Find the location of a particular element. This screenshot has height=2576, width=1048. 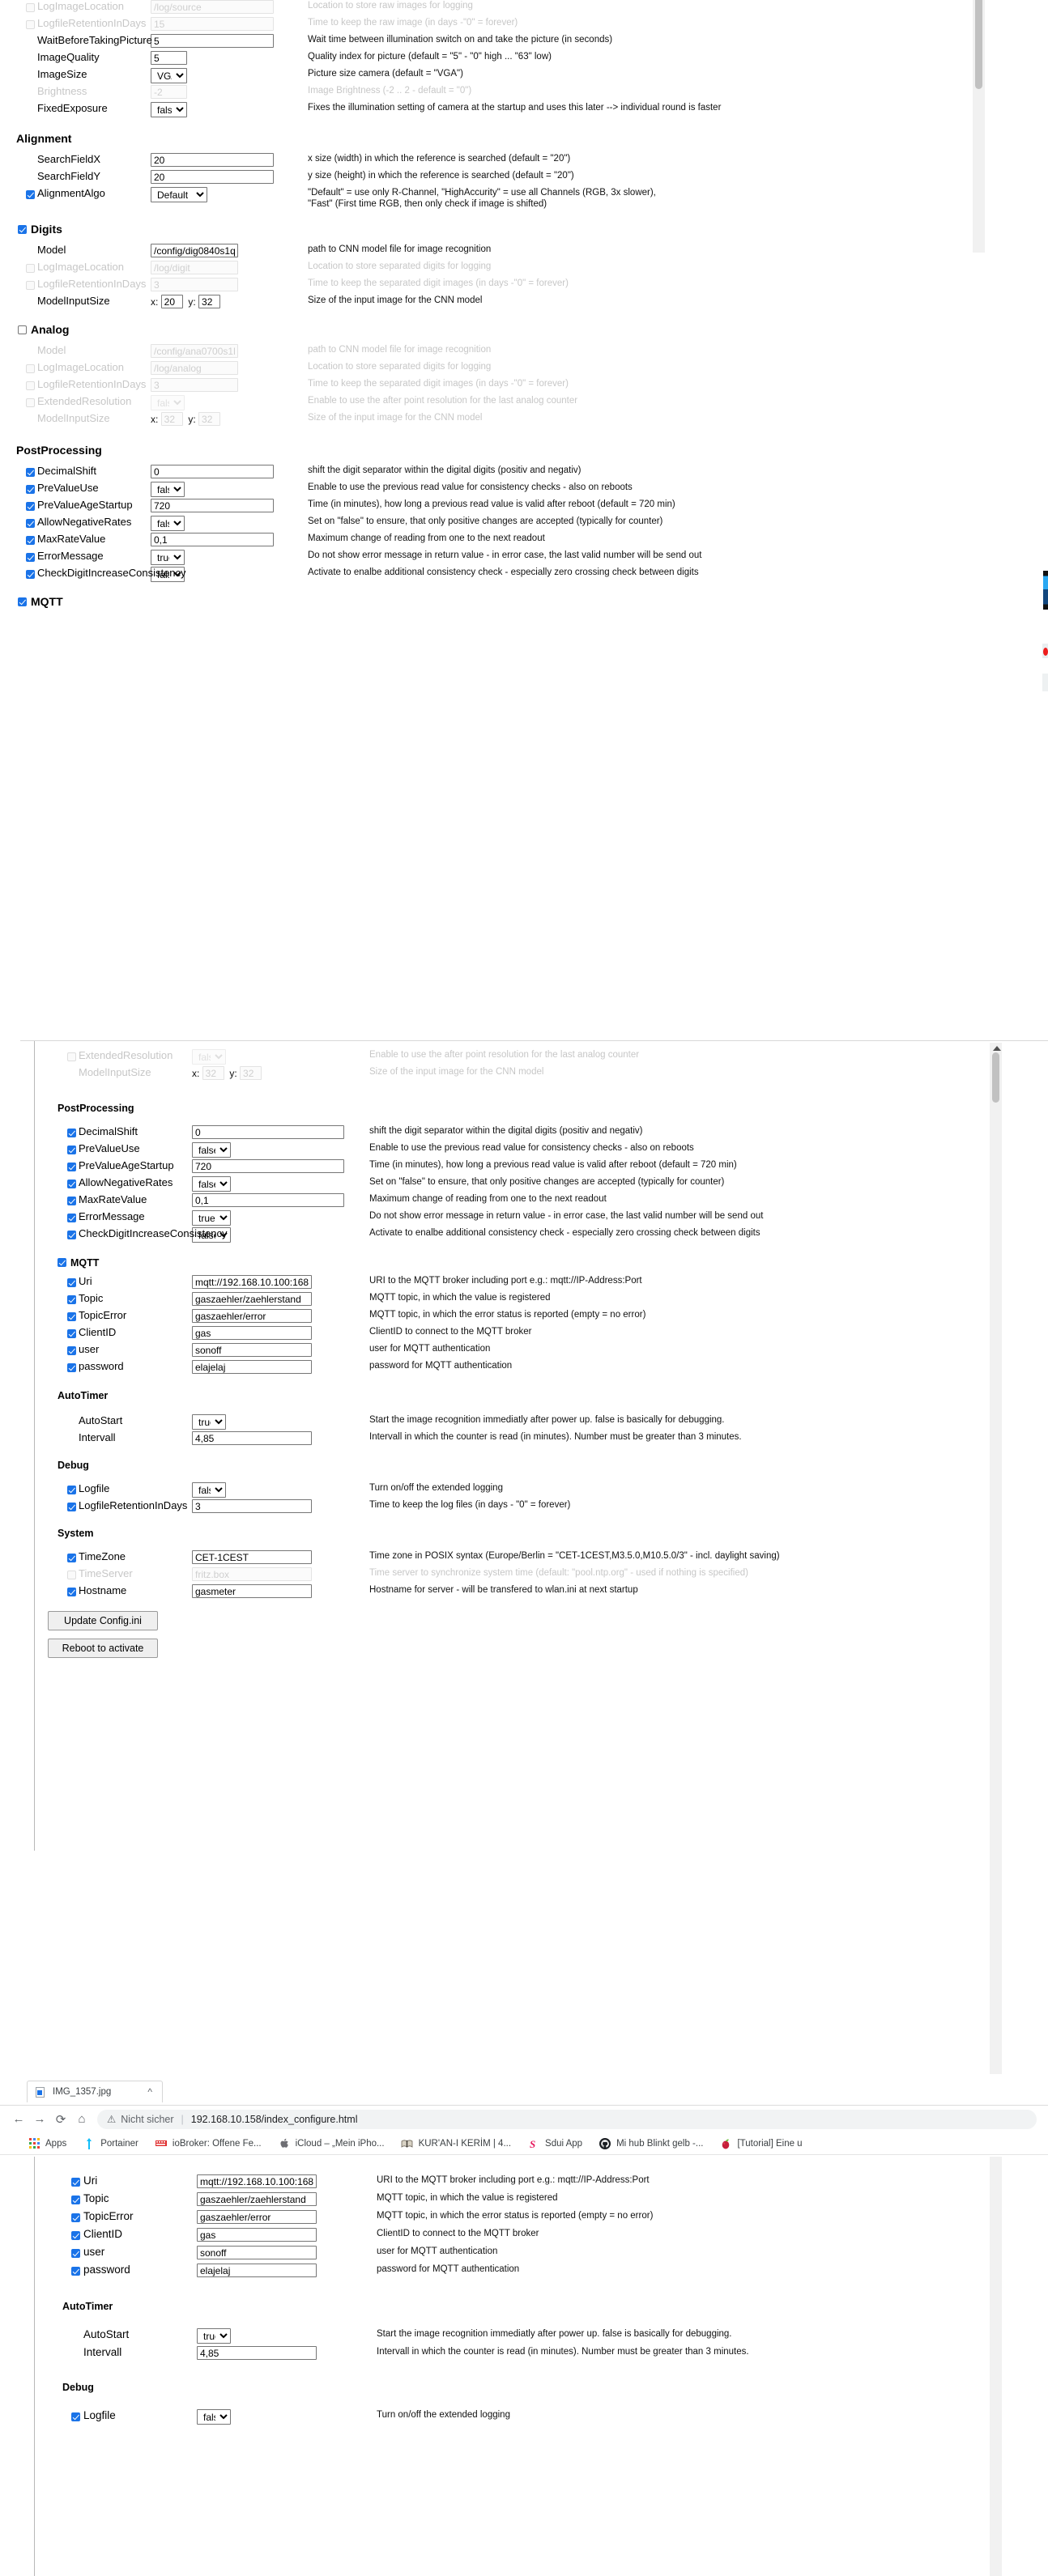

home-icon: ⌂ is located at coordinates (81, 2119).